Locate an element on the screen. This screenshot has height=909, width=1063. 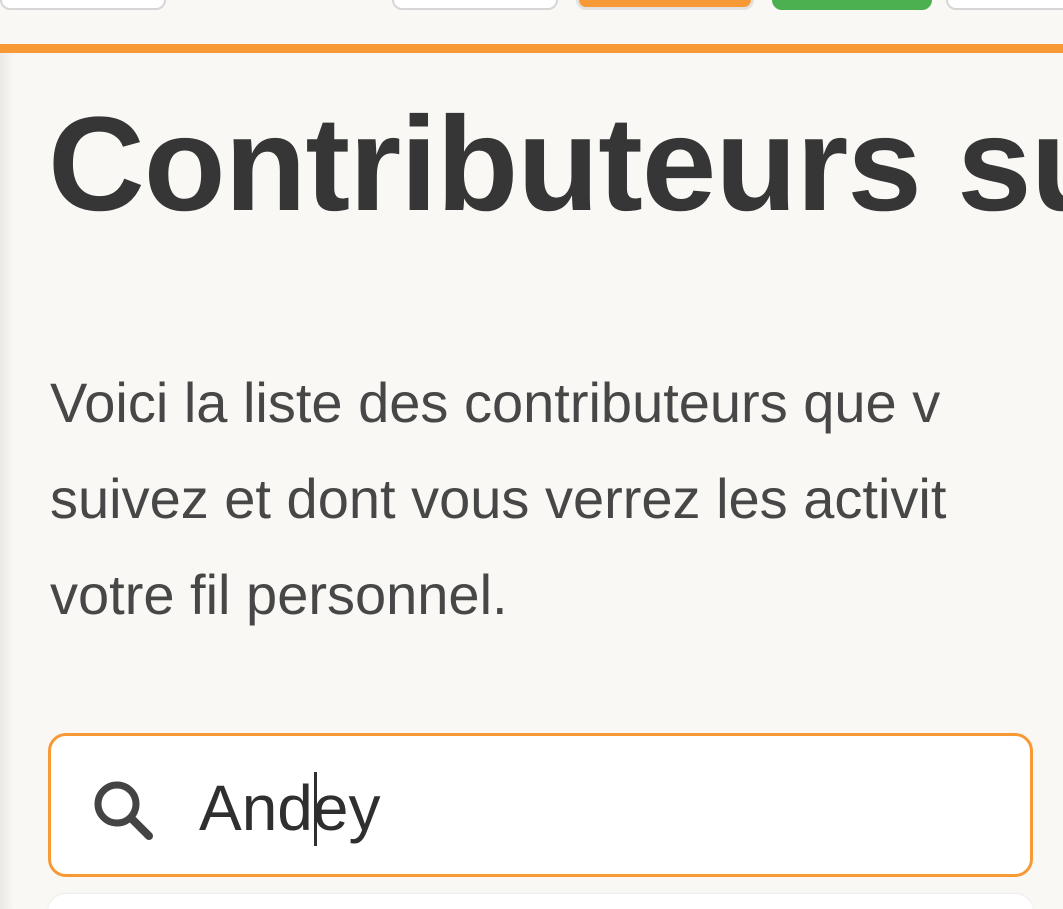
tab-active-orange is located at coordinates (665, 5).